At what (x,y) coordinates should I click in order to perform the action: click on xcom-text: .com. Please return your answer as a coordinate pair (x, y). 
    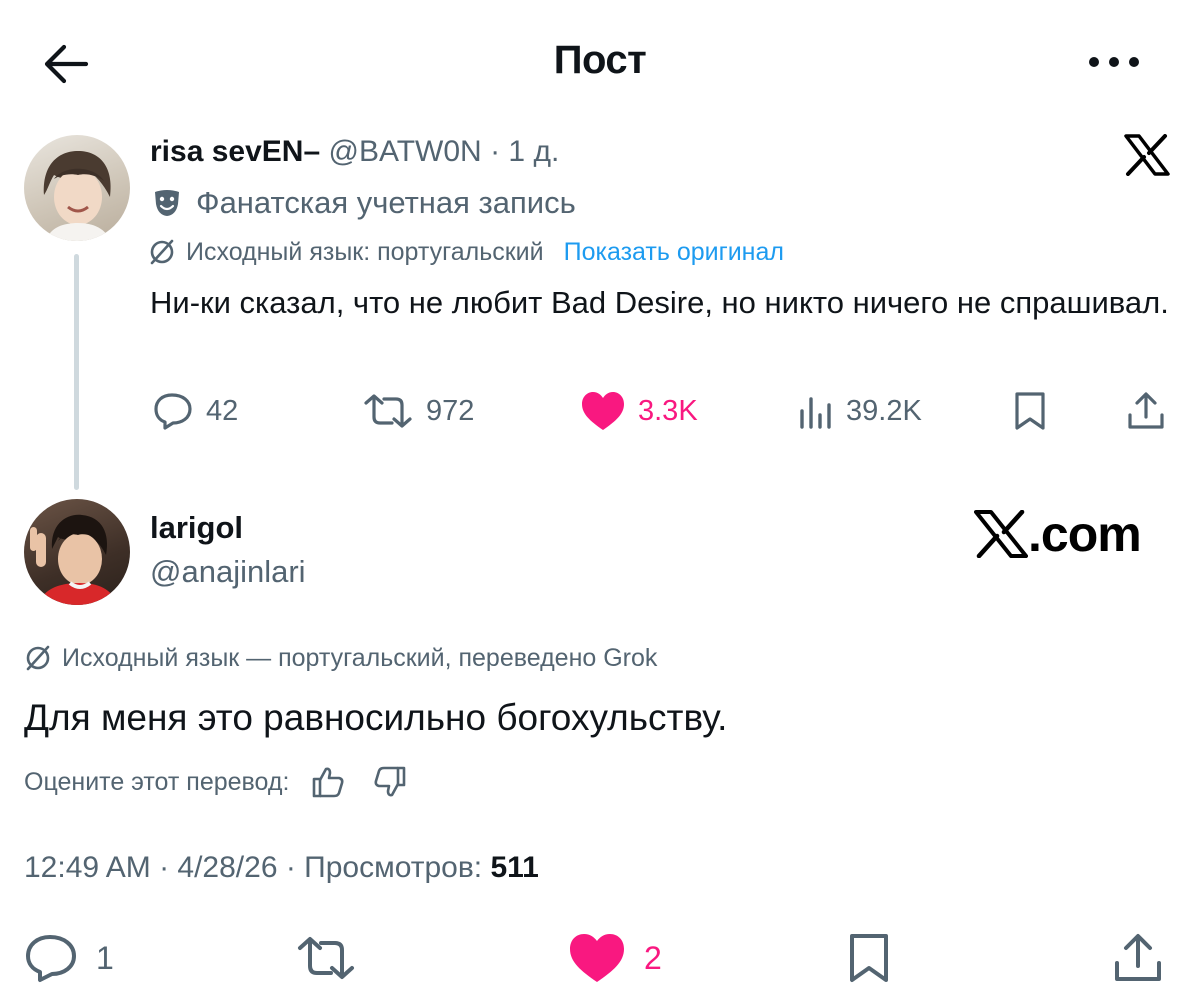
    Looking at the image, I should click on (1085, 534).